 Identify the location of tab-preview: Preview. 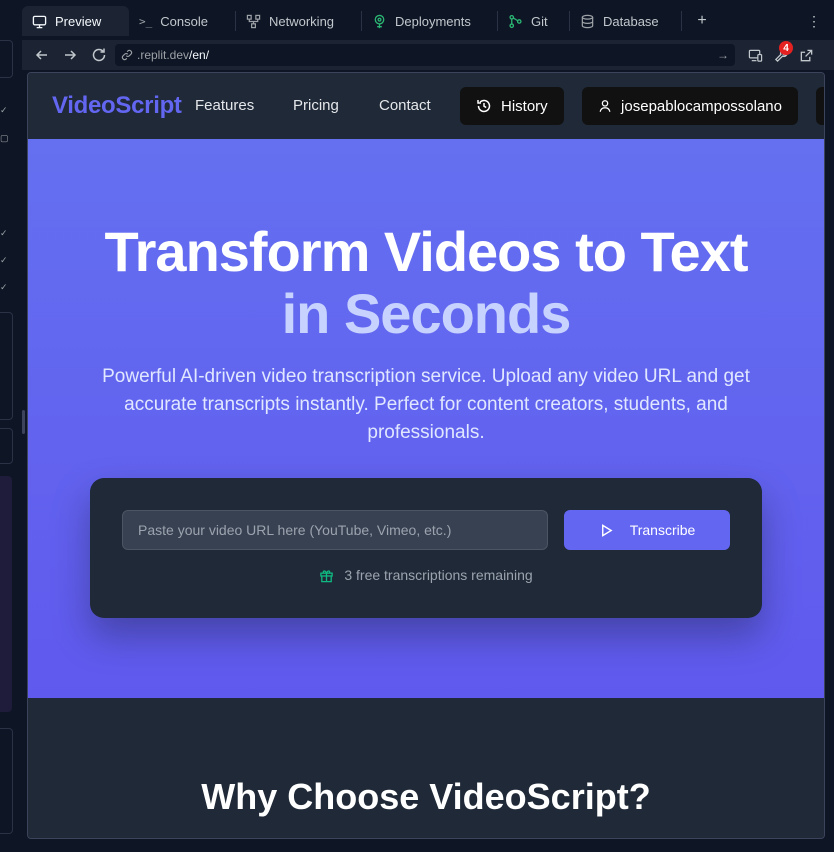
(75, 21).